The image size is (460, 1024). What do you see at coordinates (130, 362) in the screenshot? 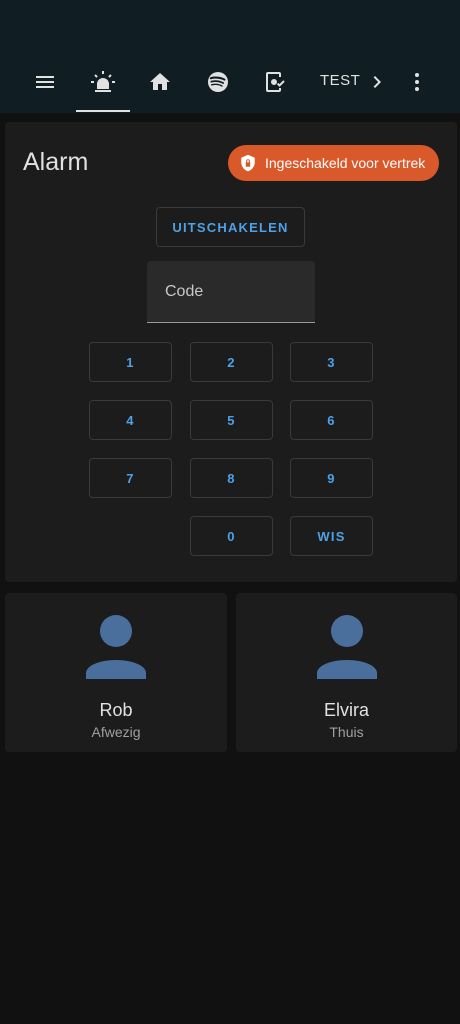
I see `keypad-key-1: 1` at bounding box center [130, 362].